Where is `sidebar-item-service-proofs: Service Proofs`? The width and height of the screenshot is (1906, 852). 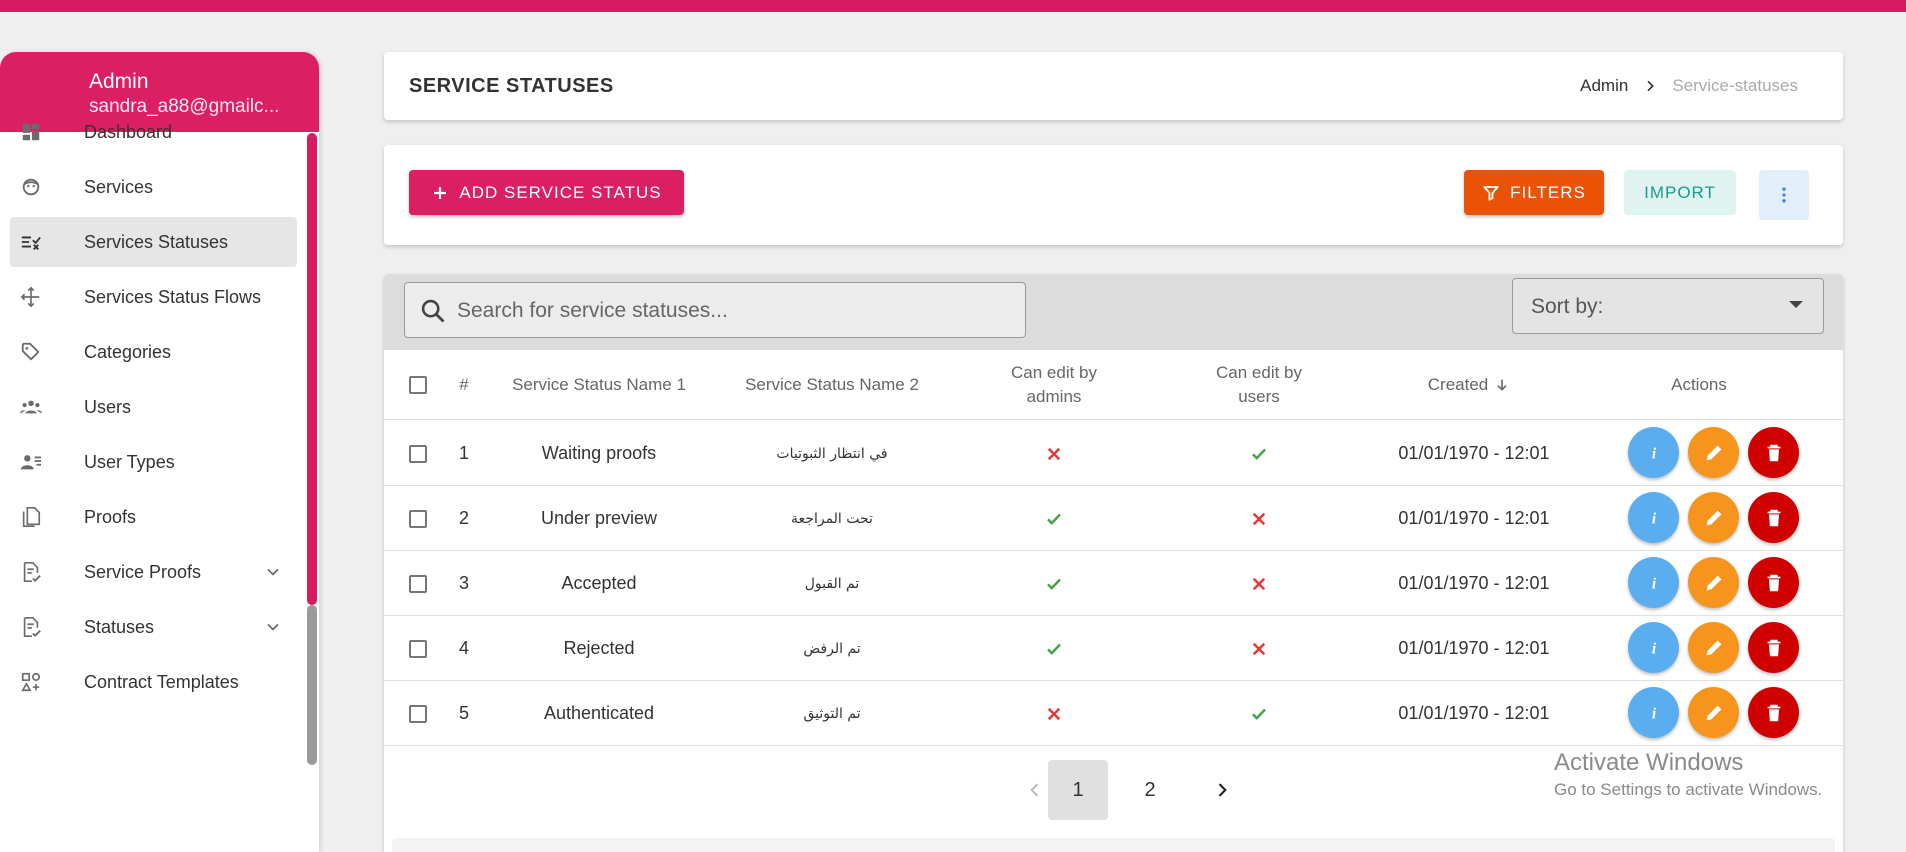 sidebar-item-service-proofs: Service Proofs is located at coordinates (153, 572).